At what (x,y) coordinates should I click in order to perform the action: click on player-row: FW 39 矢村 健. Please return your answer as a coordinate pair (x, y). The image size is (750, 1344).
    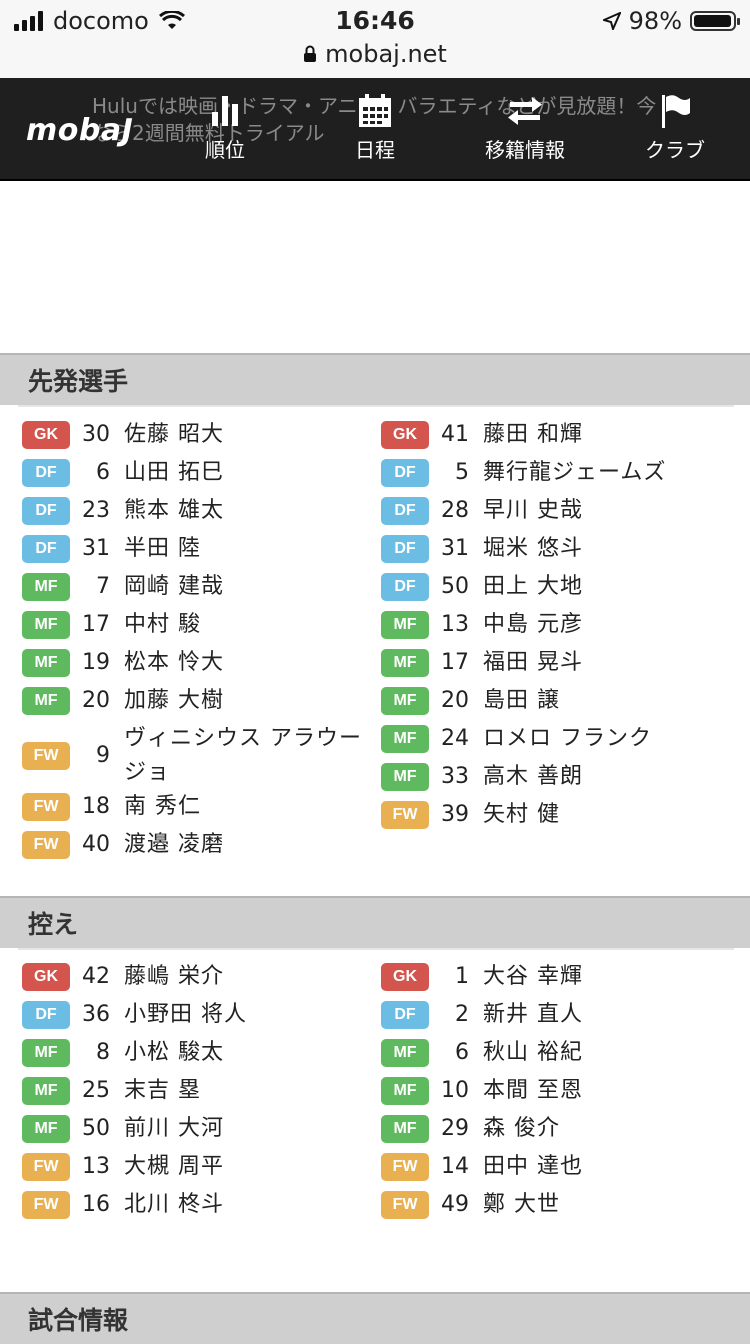
    Looking at the image, I should click on (561, 817).